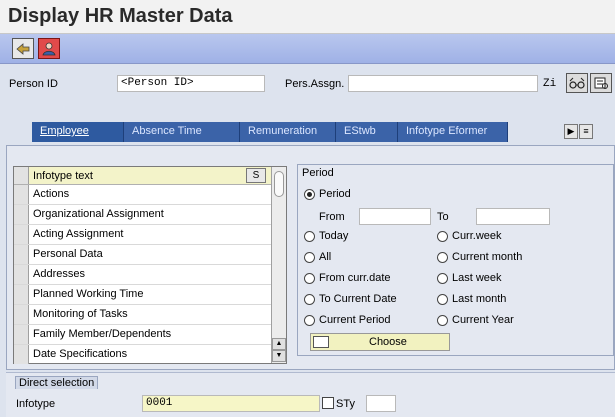 The height and width of the screenshot is (417, 615). Describe the element at coordinates (309, 278) in the screenshot. I see `radio-from-curr-date` at that location.